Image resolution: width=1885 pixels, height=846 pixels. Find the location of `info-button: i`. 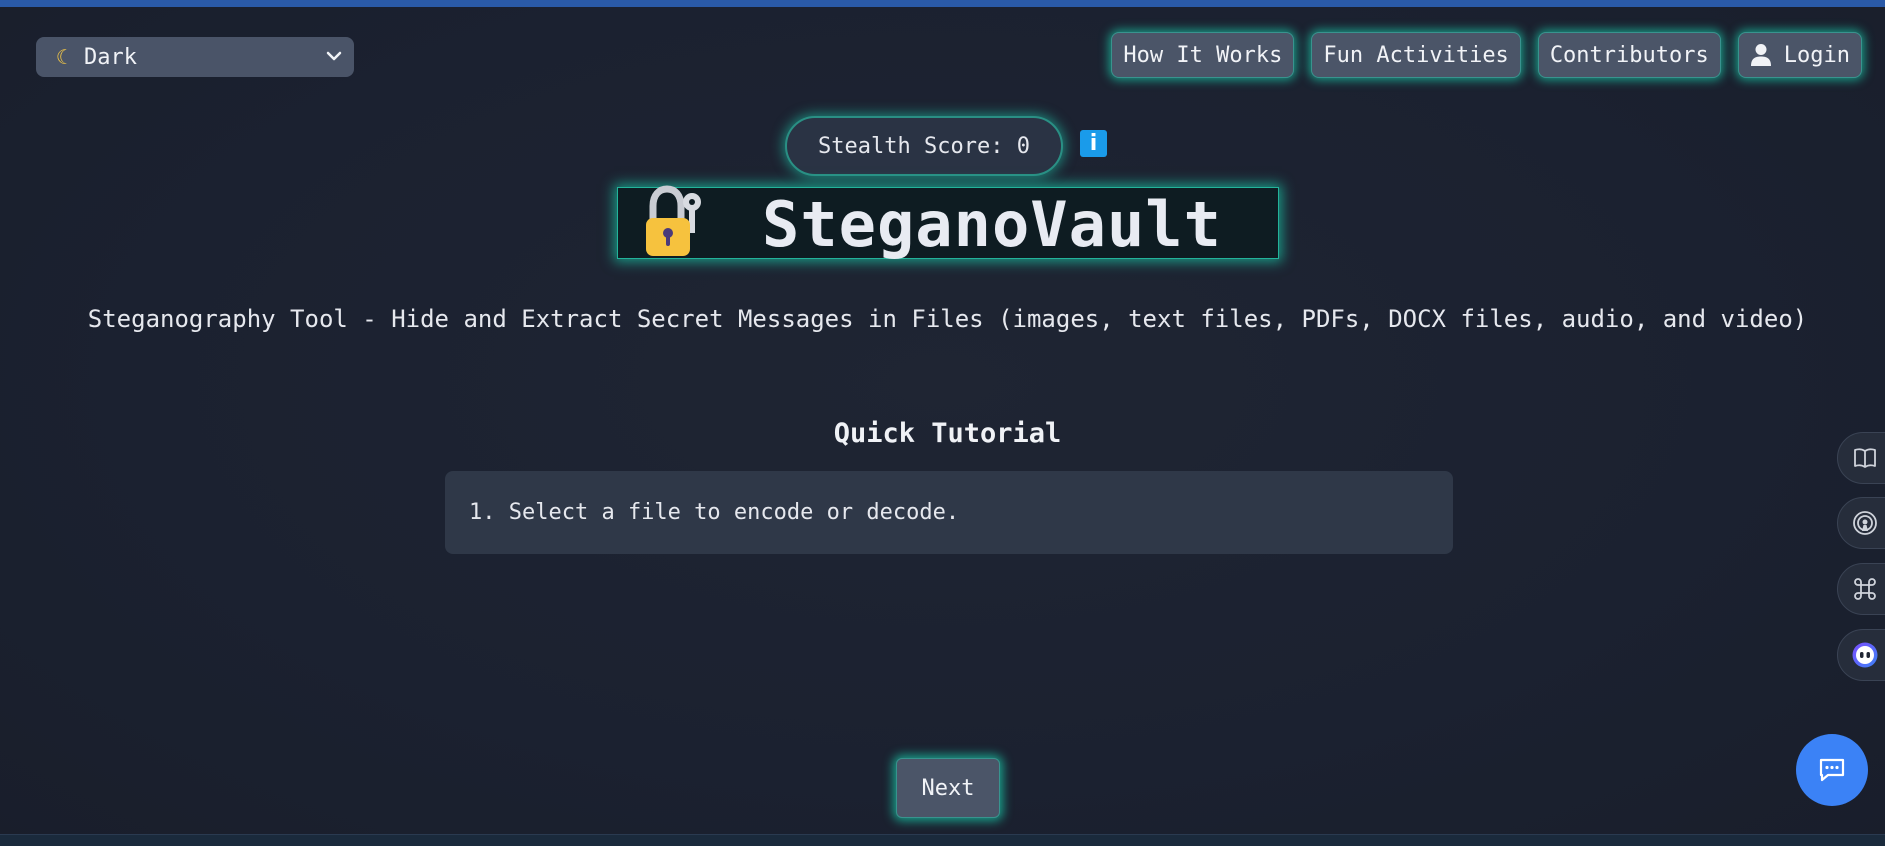

info-button: i is located at coordinates (1093, 143).